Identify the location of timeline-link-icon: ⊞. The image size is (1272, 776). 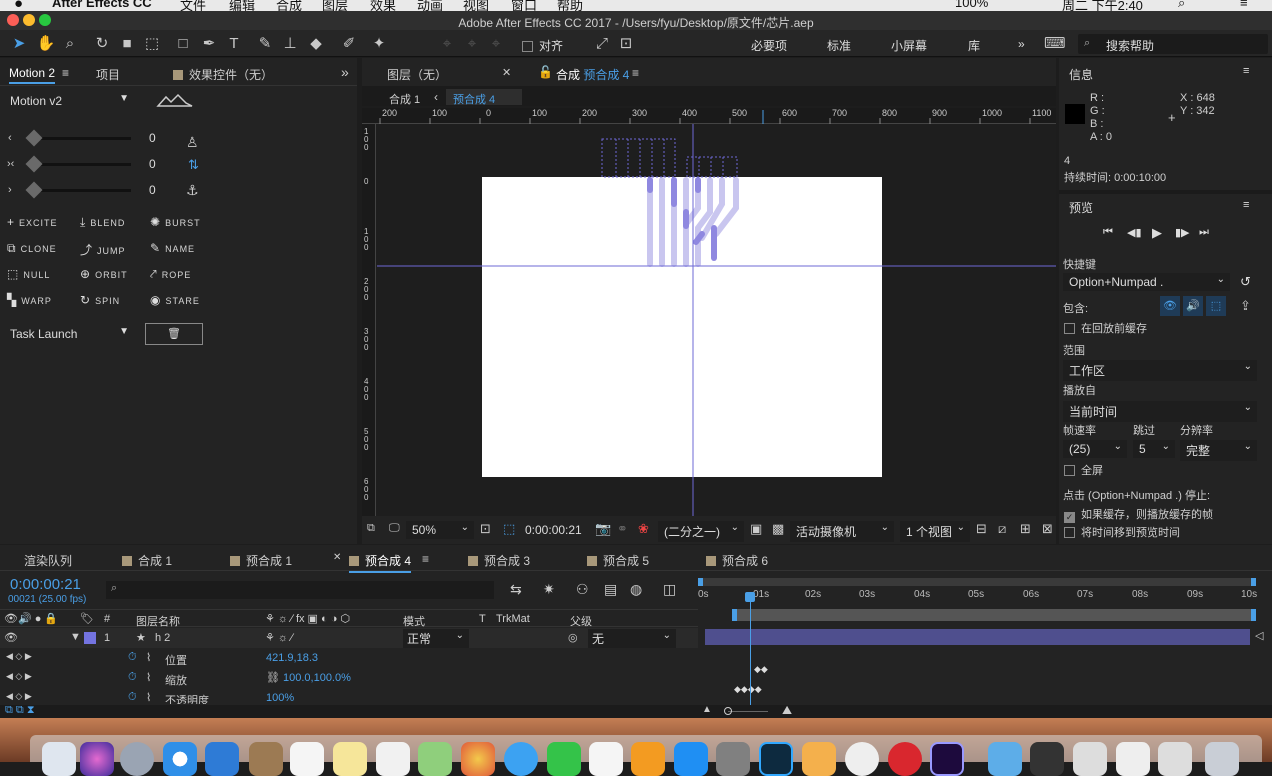
(1025, 529).